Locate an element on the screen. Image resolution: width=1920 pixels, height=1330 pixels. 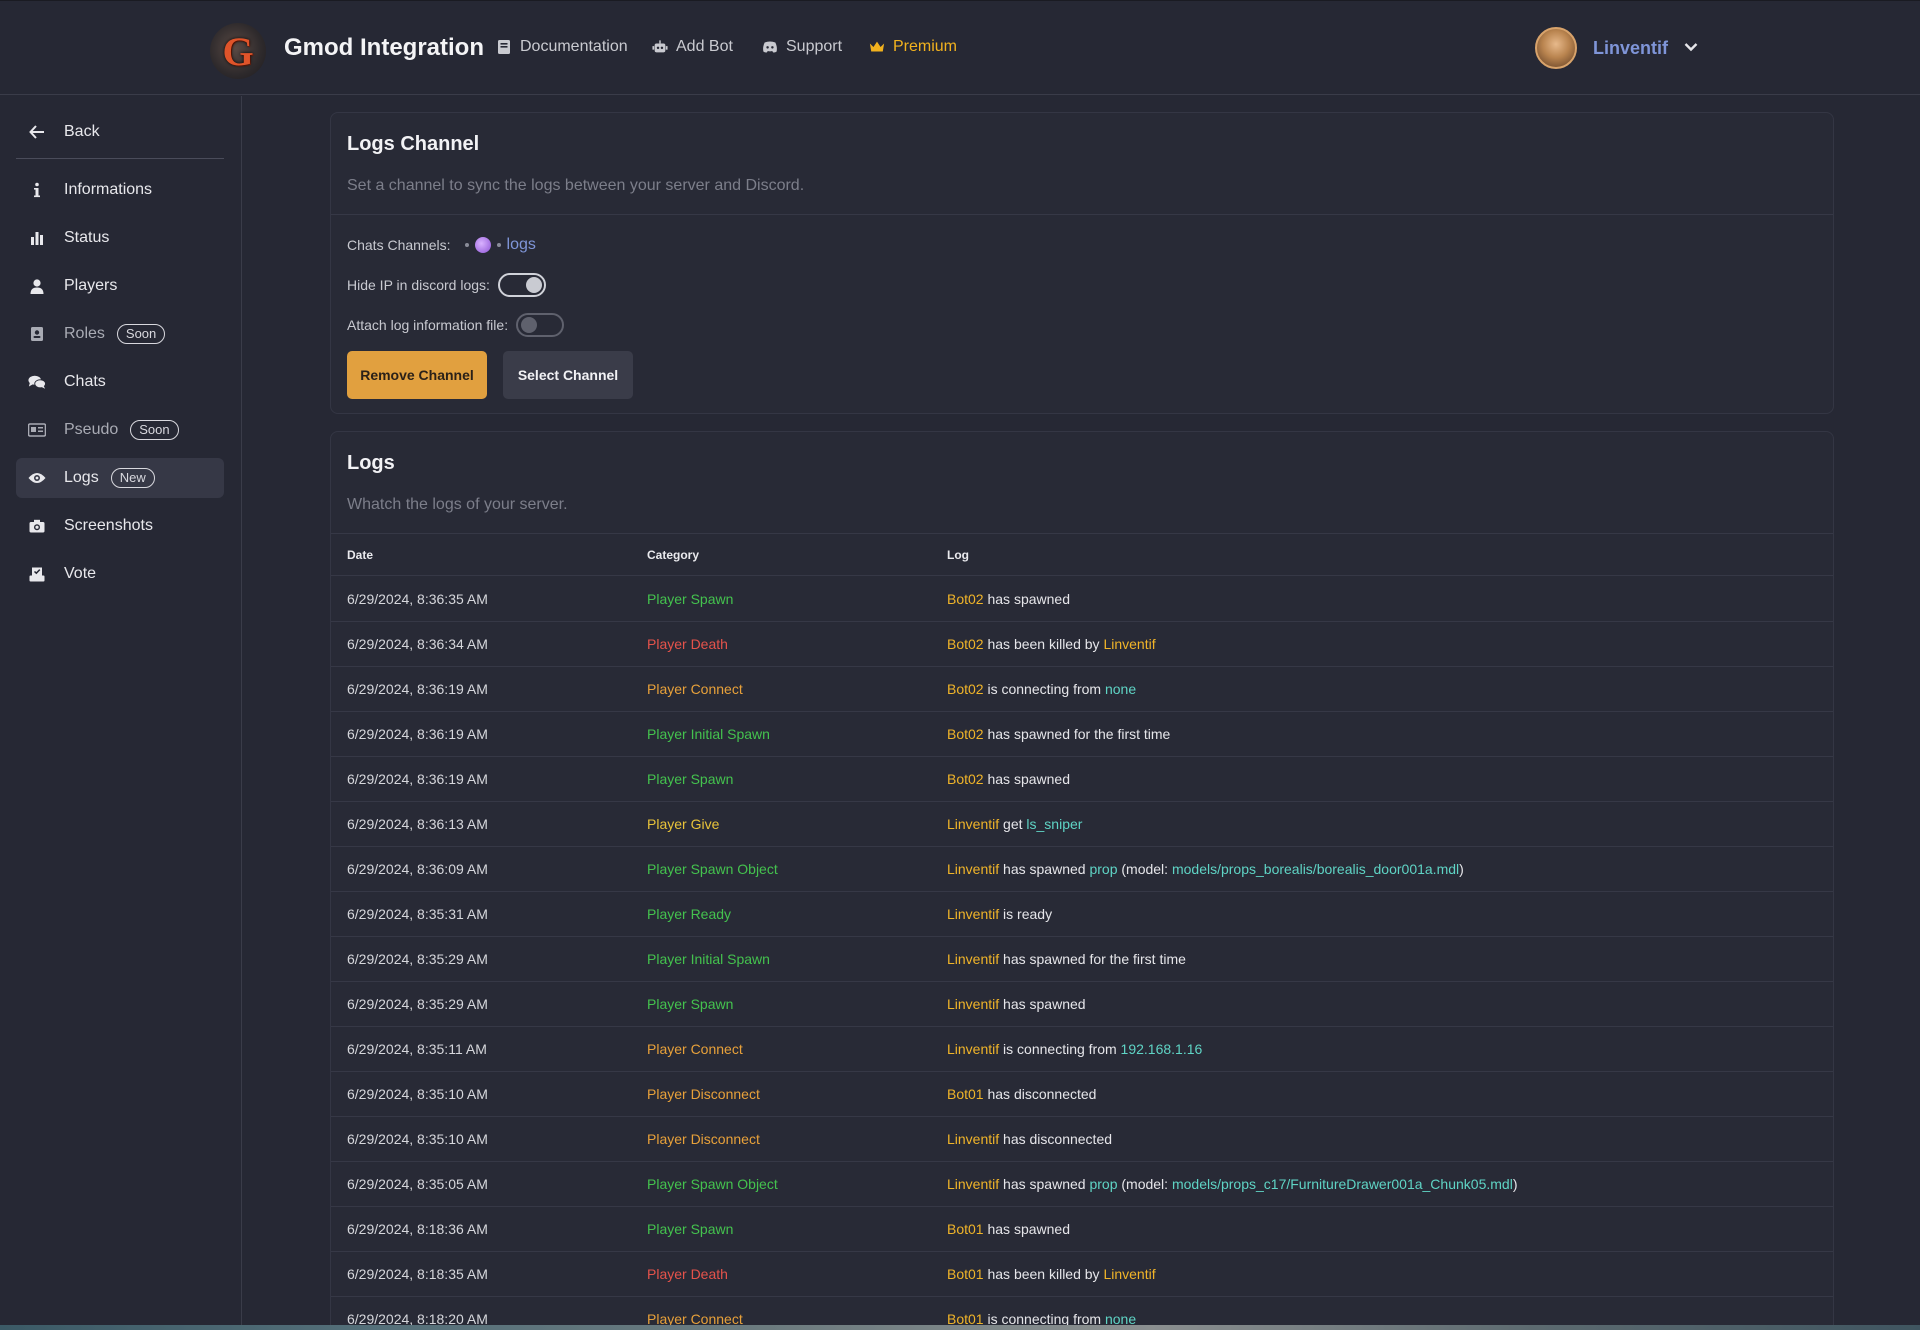
log-text: get is located at coordinates (1013, 824).